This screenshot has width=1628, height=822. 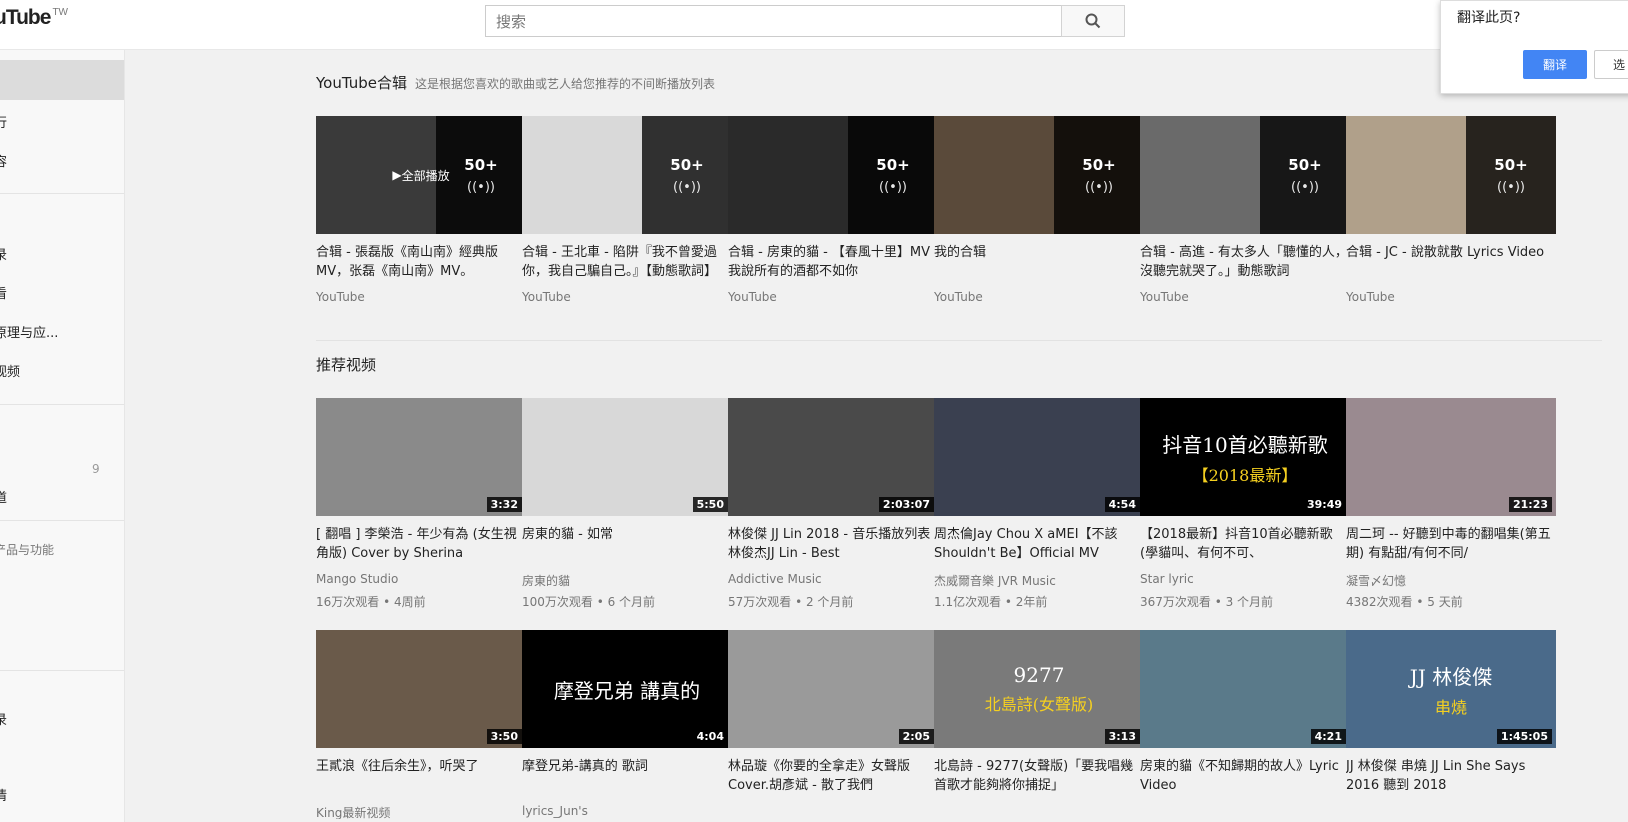 I want to click on video-title: 房東的貓《不知歸期的故人》Lyric Video, so click(x=1245, y=776).